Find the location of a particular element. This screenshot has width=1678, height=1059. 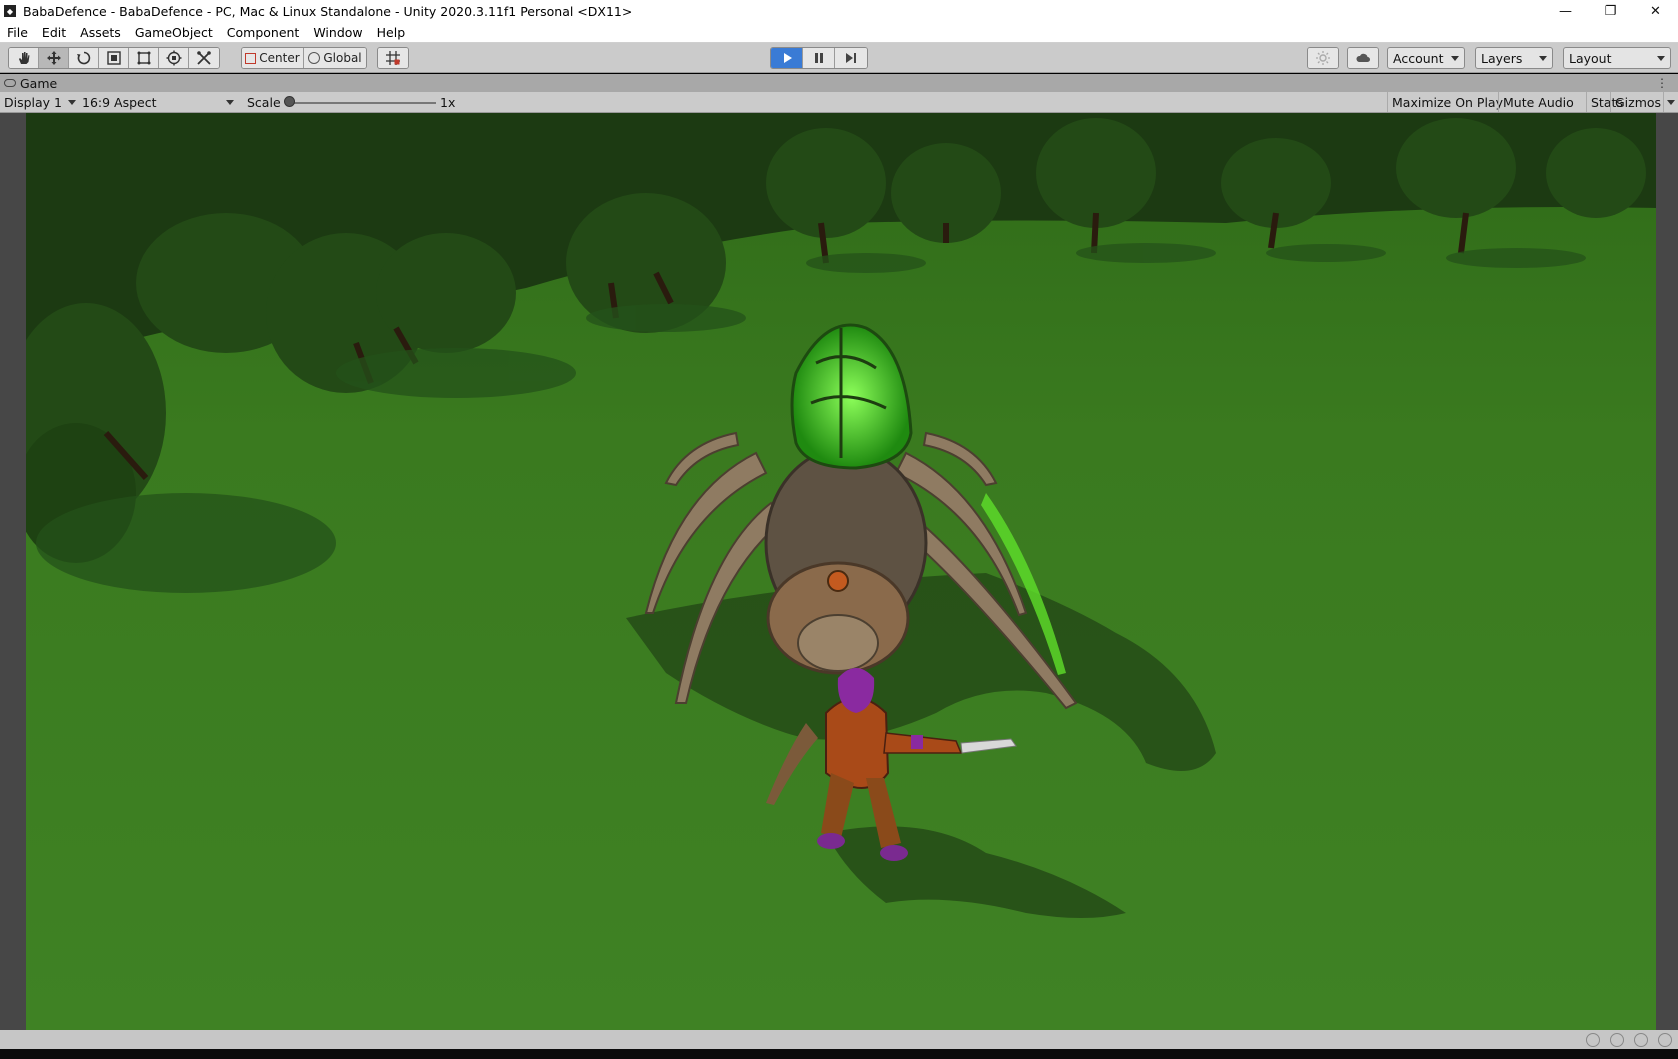

move-arrows-icon is located at coordinates (53, 58).